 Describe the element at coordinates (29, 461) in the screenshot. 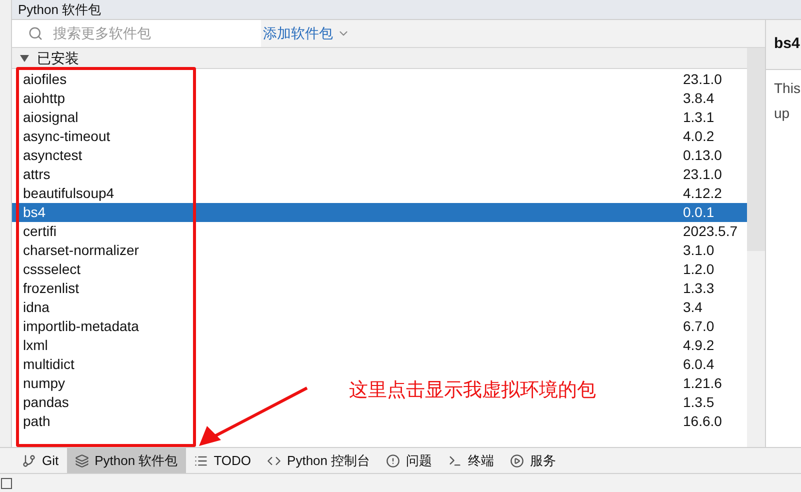

I see `branch-icon` at that location.